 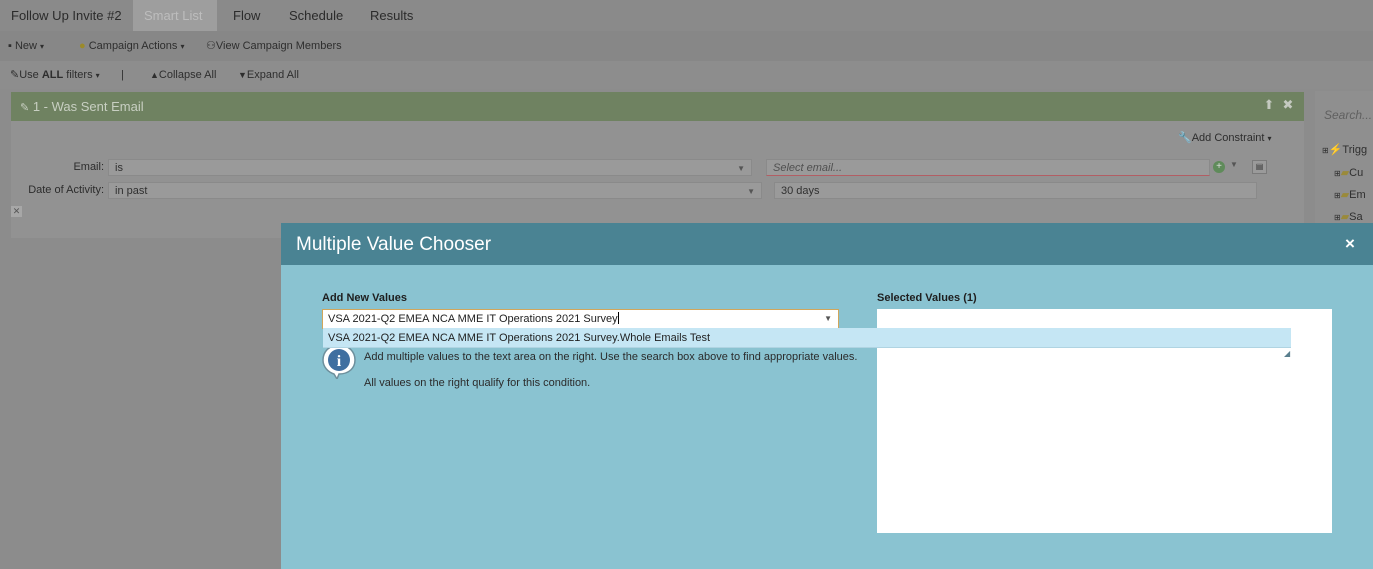 What do you see at coordinates (1357, 195) in the screenshot?
I see `palette-item-label: Em` at bounding box center [1357, 195].